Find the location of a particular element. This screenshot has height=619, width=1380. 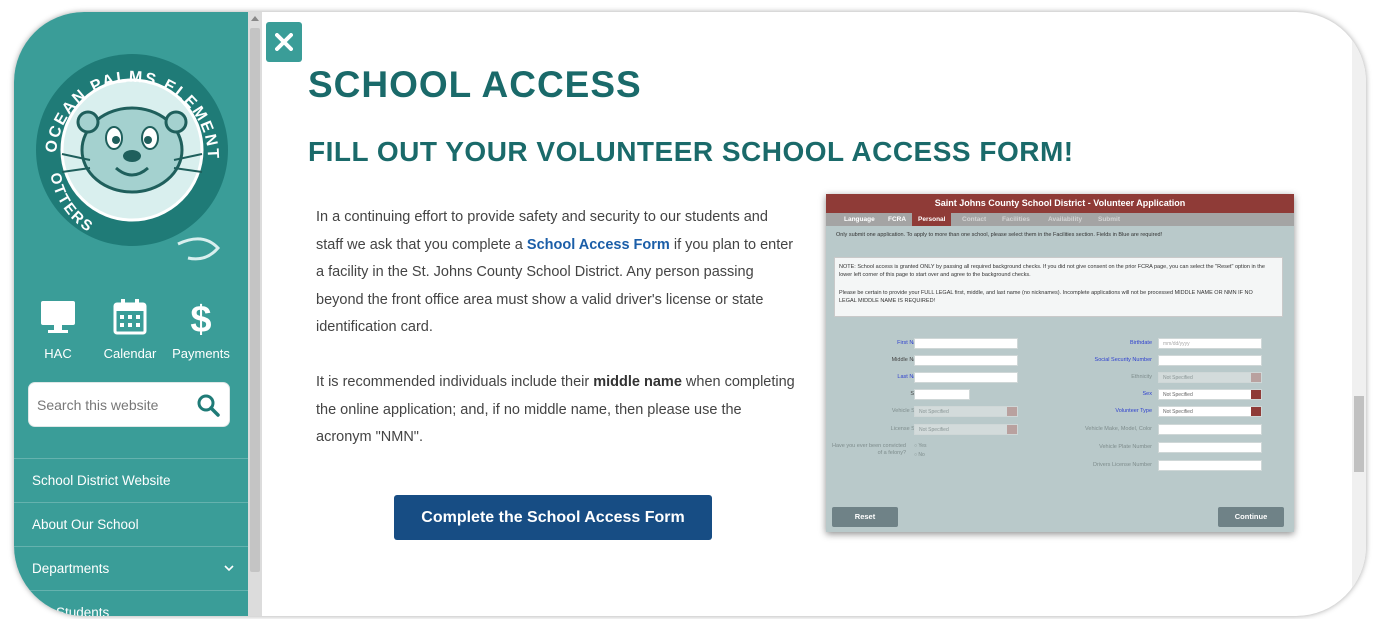

sidebar-item-label: School District Website is located at coordinates (101, 480).